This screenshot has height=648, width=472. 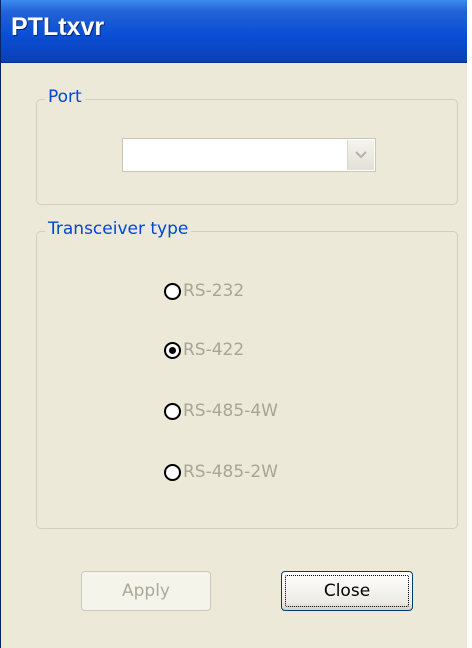 I want to click on apply-button: Apply, so click(x=146, y=591).